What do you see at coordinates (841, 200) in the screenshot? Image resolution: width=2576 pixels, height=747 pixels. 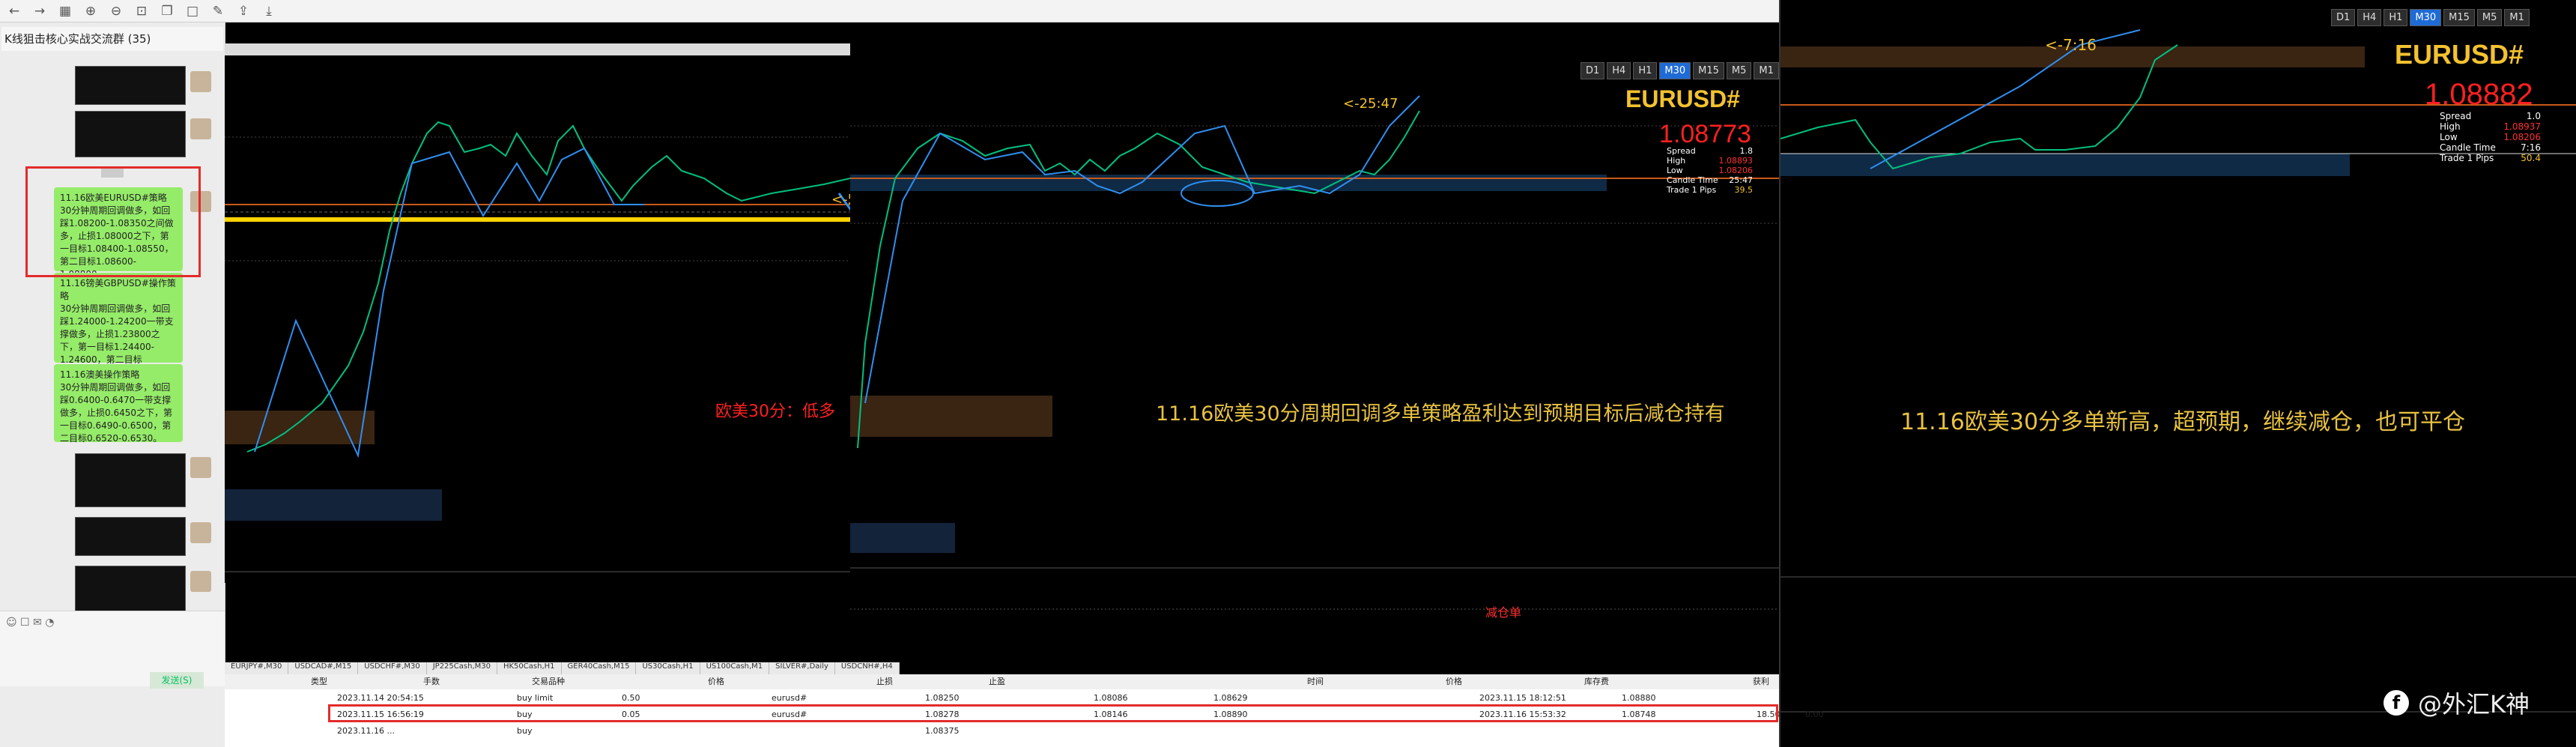 I see `arrow-label: <-5:17` at bounding box center [841, 200].